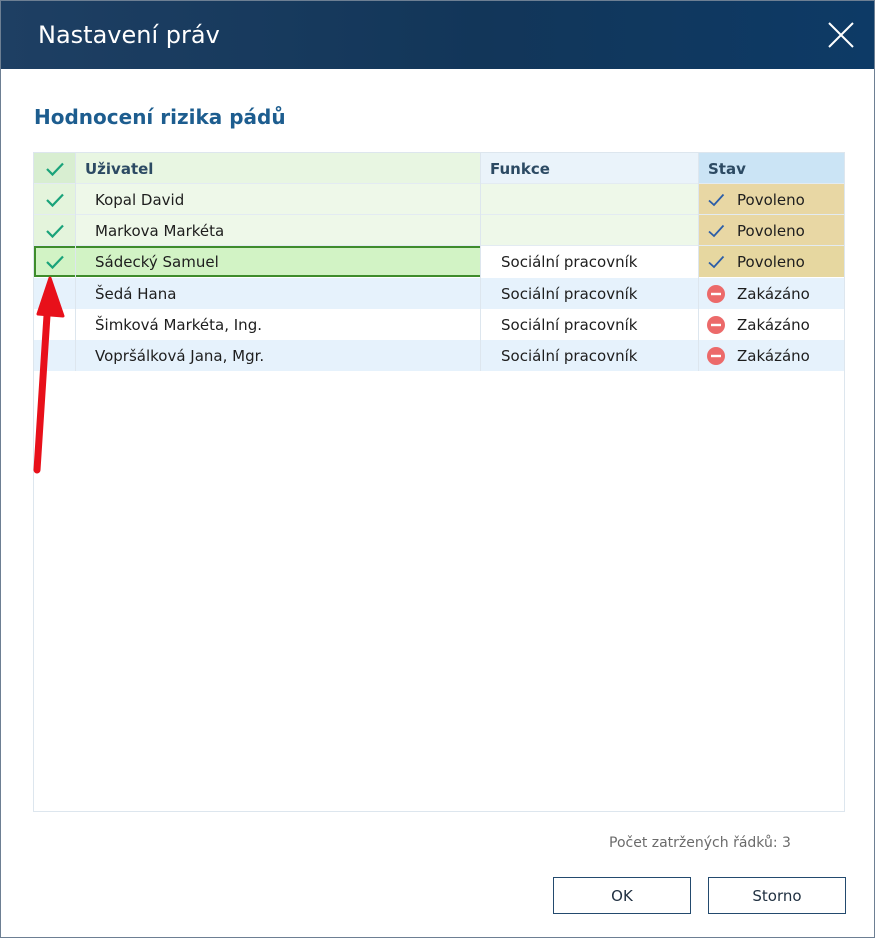  What do you see at coordinates (439, 230) in the screenshot?
I see `table-row: Markova Markéta Povoleno` at bounding box center [439, 230].